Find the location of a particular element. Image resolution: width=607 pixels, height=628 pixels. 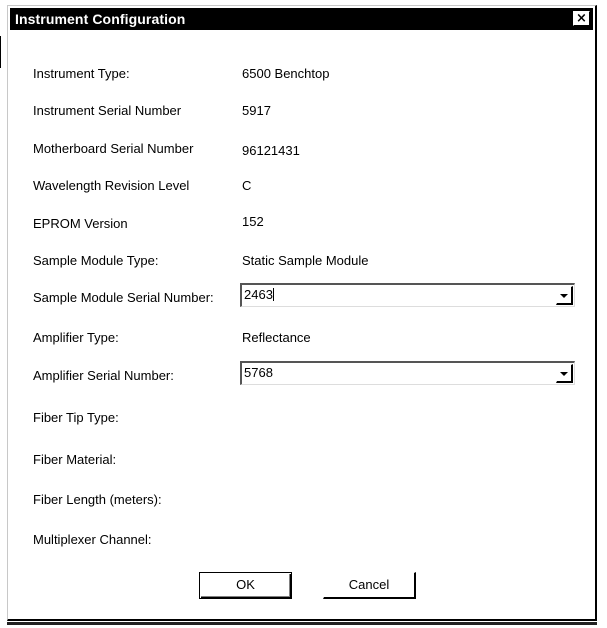

amplifier-serial-combobox: 5768 is located at coordinates (407, 373).